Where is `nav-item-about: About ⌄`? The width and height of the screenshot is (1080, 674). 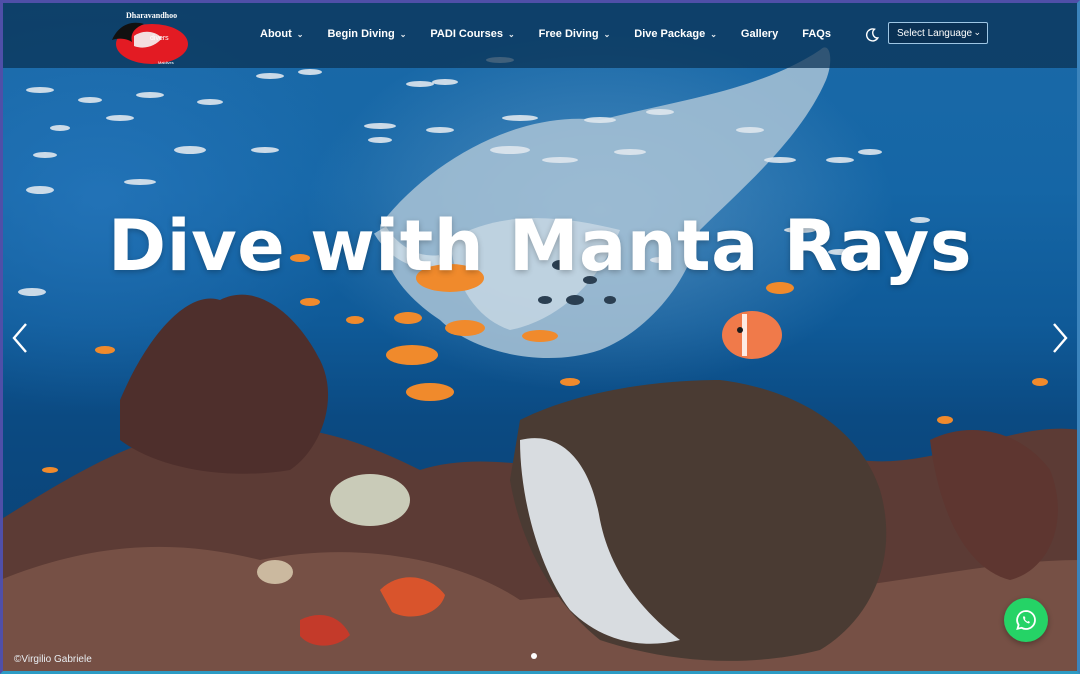 nav-item-about: About ⌄ is located at coordinates (281, 34).